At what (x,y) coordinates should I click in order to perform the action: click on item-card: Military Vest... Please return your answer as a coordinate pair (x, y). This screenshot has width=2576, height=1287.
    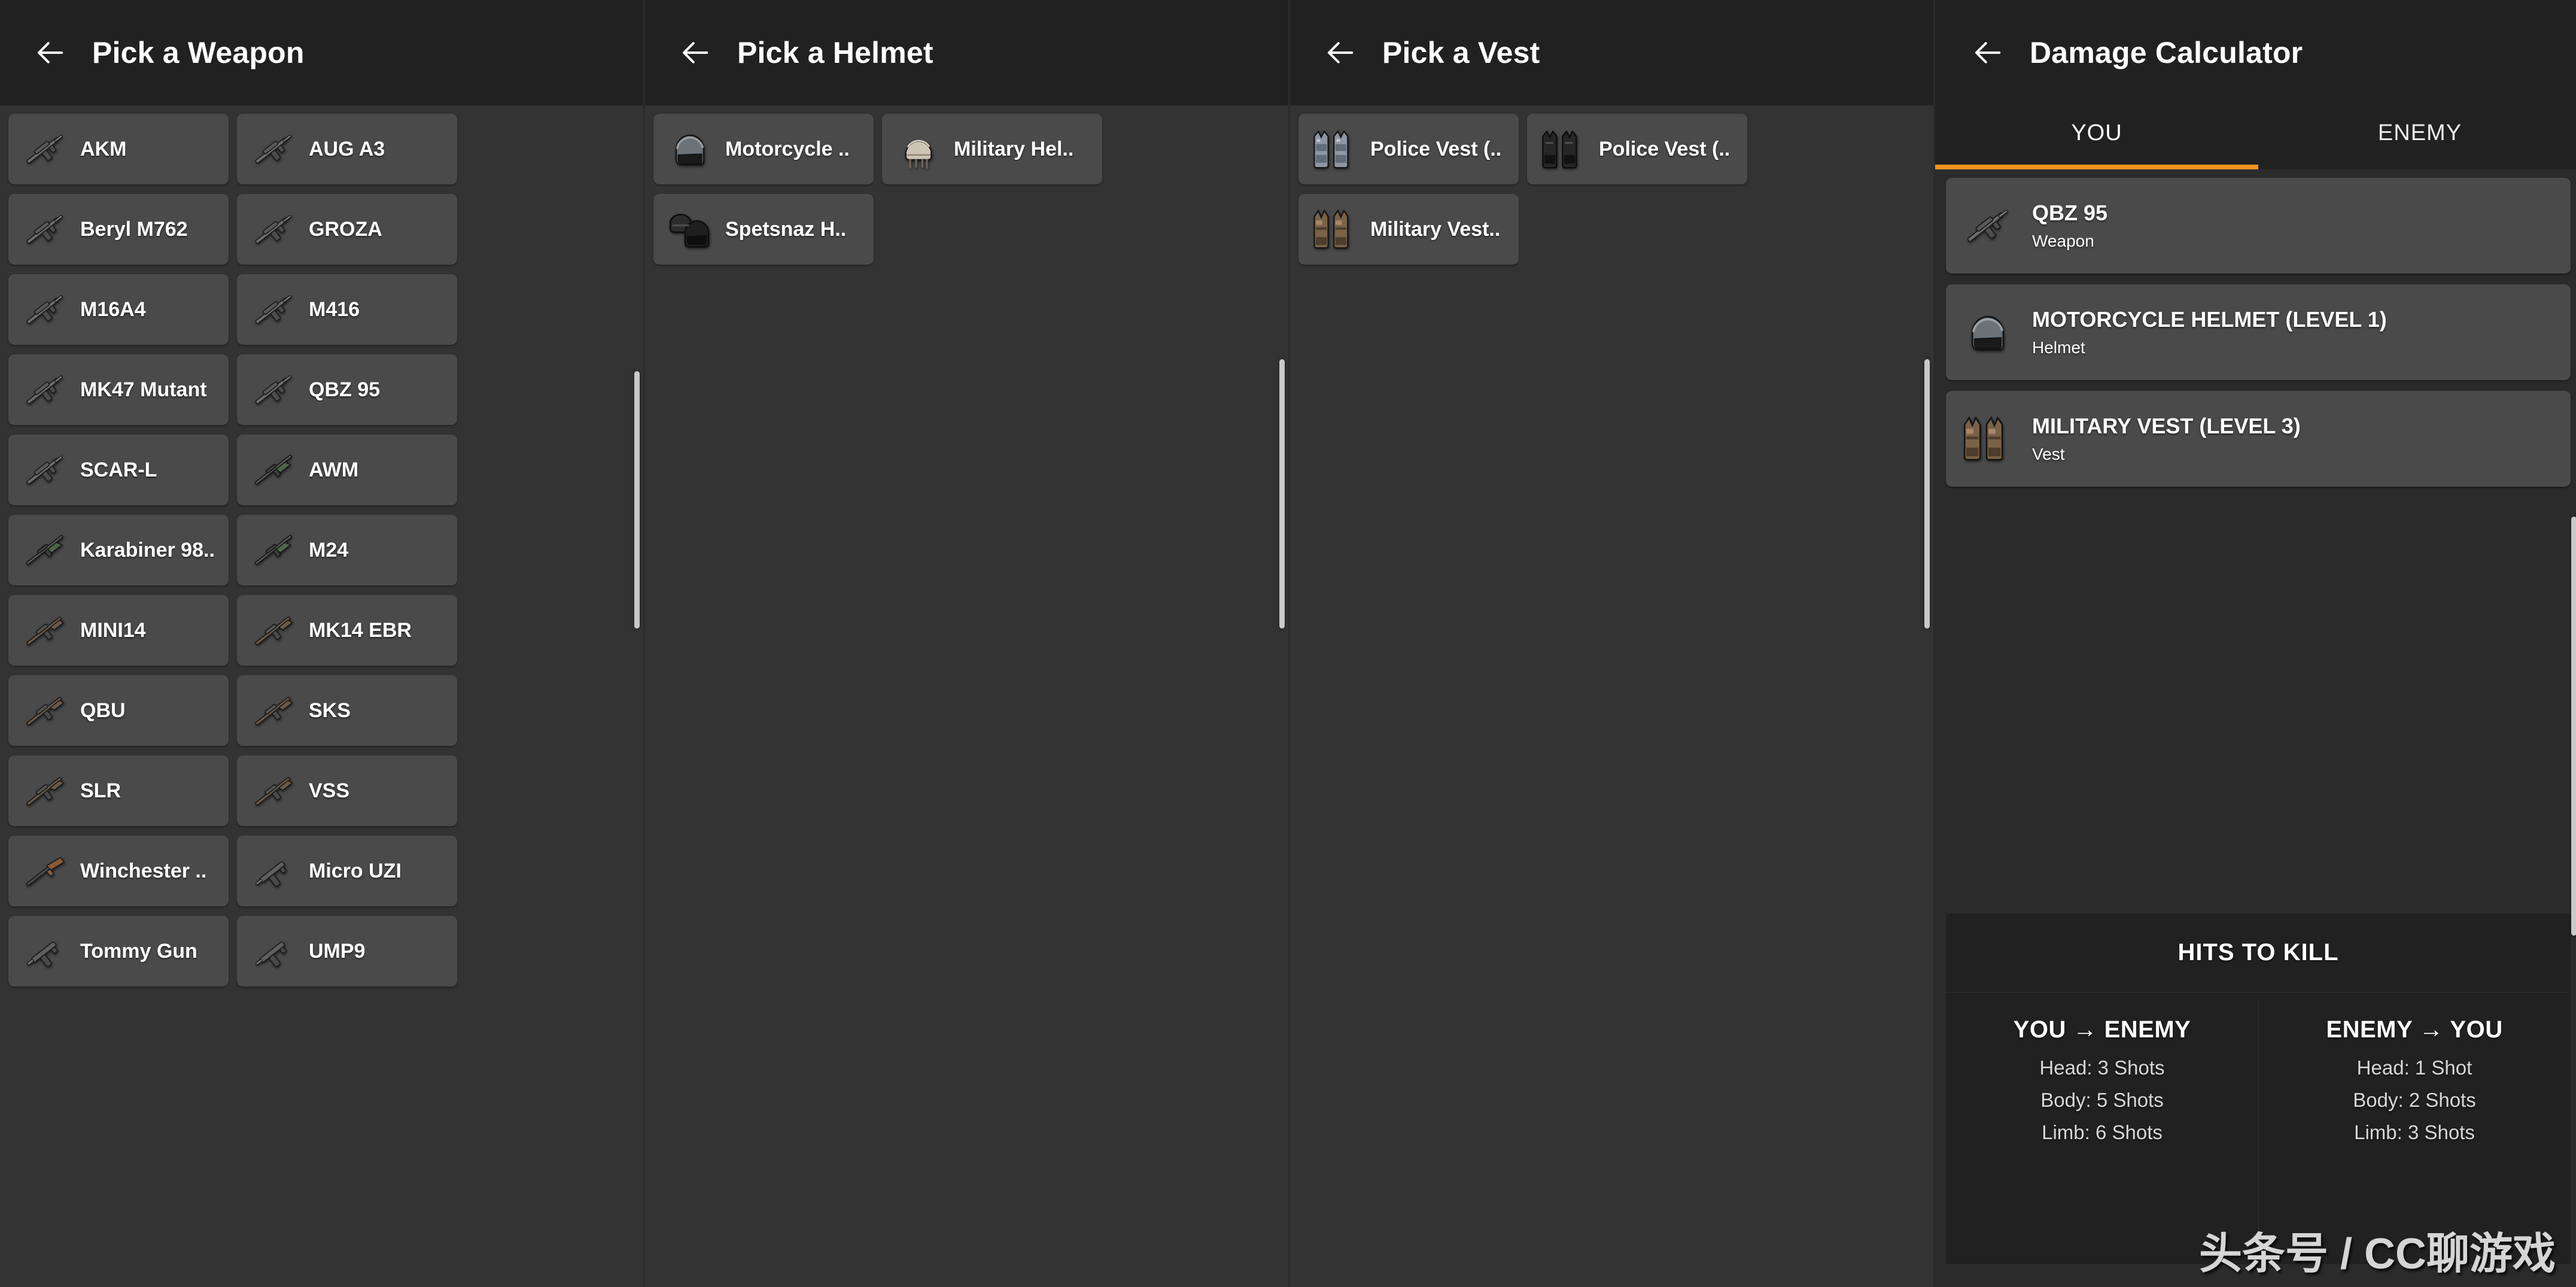
    Looking at the image, I should click on (1408, 229).